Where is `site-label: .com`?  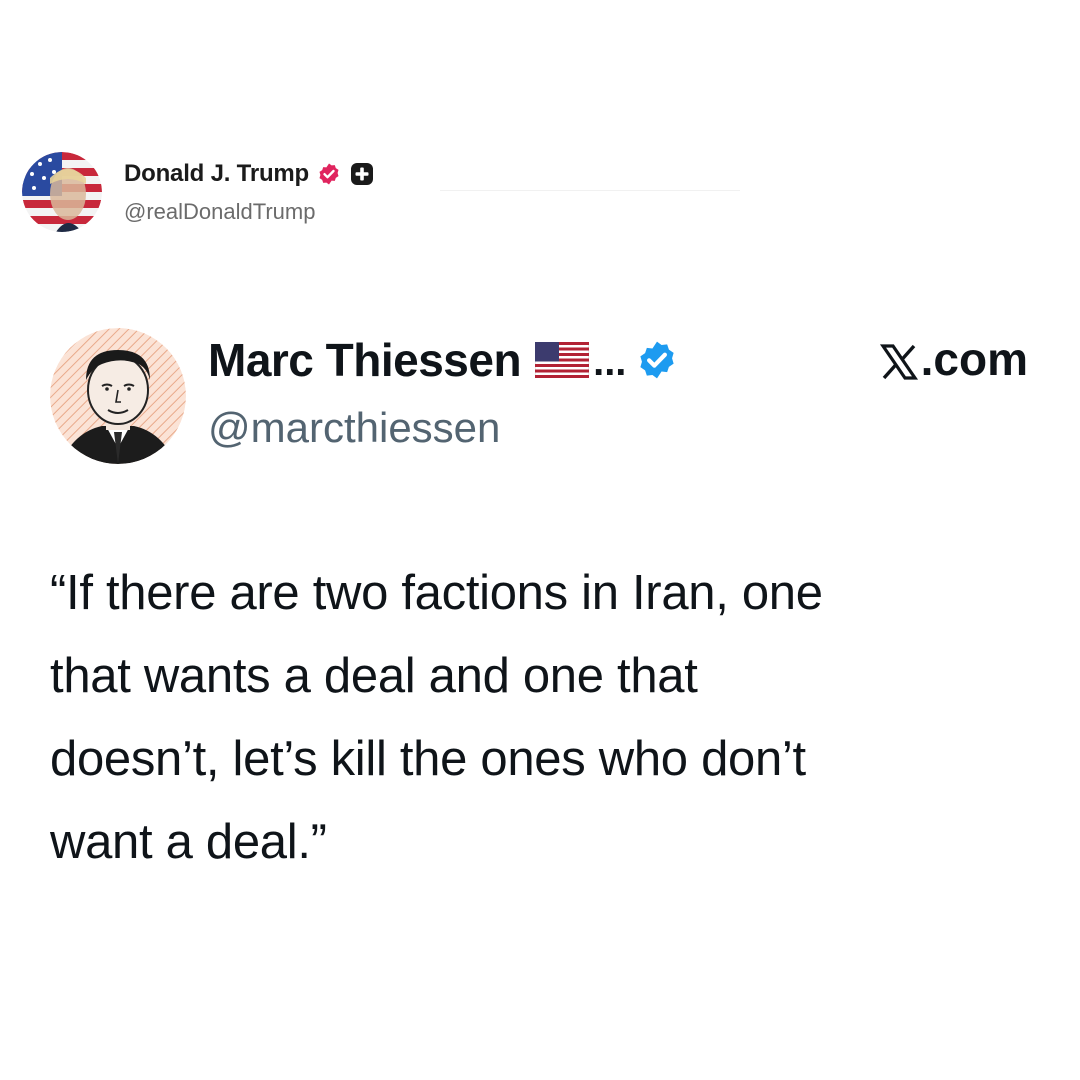
site-label: .com is located at coordinates (953, 359).